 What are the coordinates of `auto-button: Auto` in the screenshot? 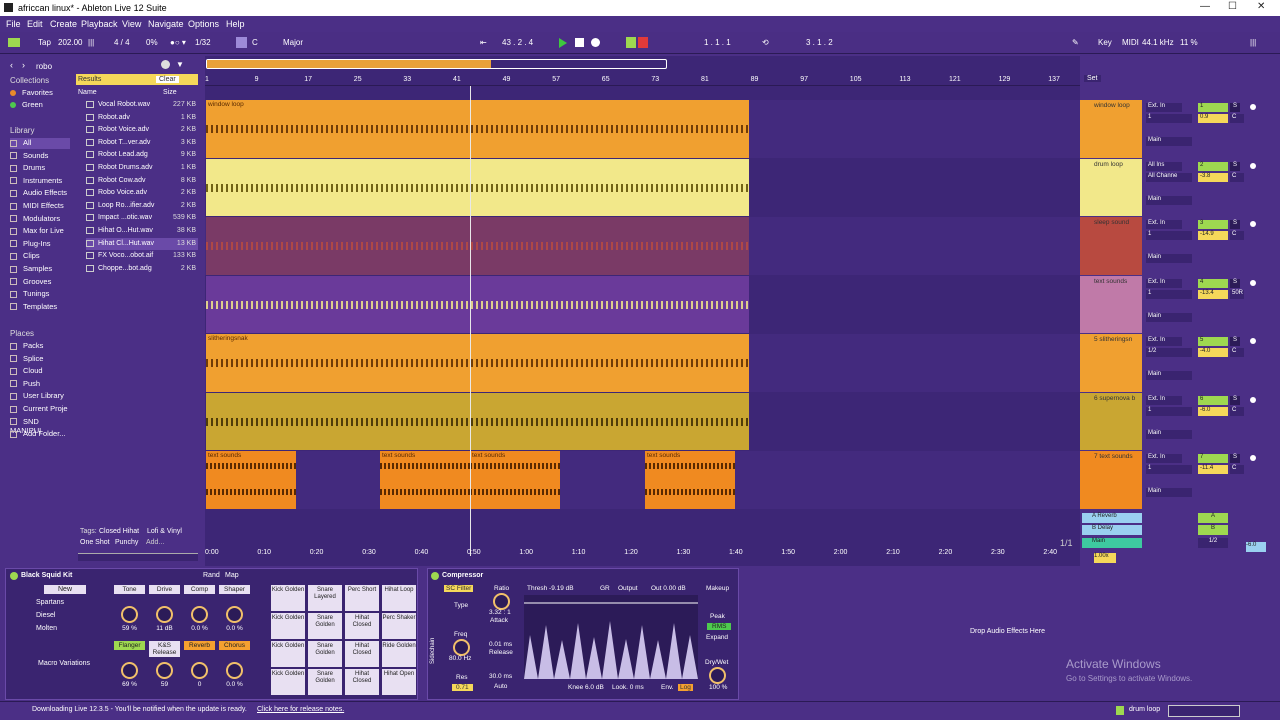 It's located at (500, 686).